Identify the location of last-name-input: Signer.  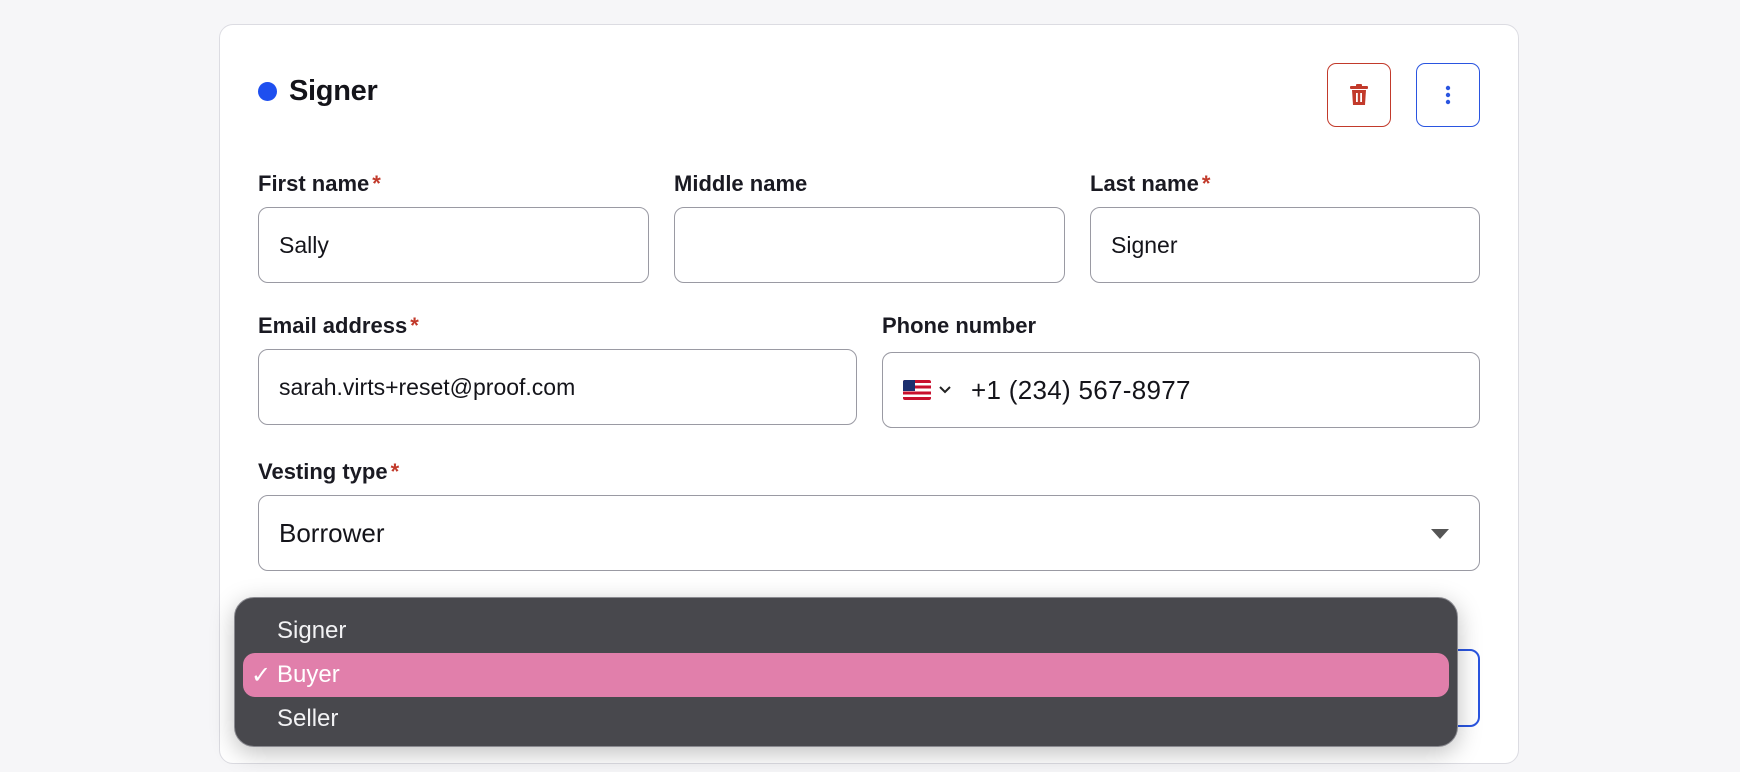
(1285, 245).